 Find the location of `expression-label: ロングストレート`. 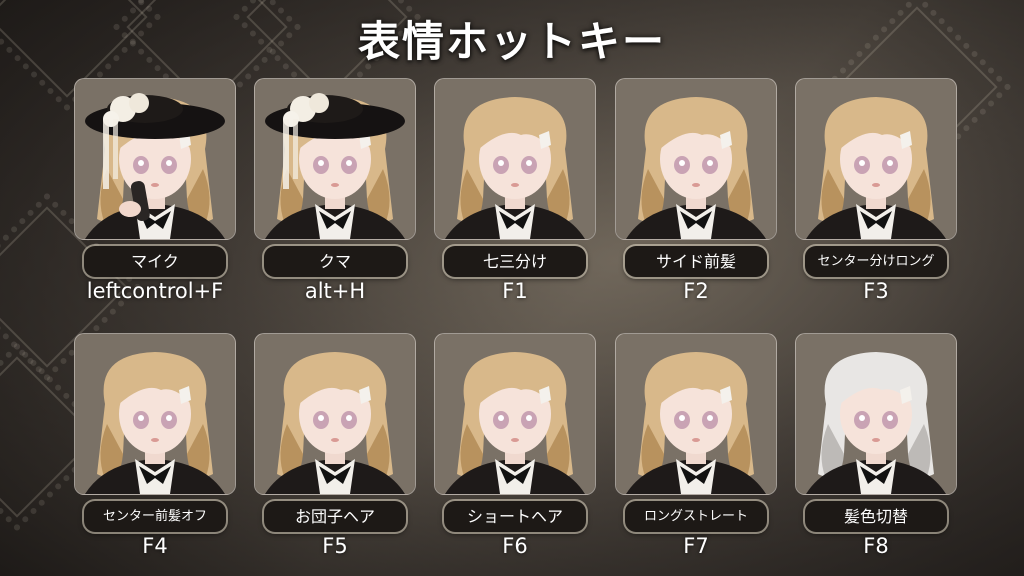

expression-label: ロングストレート is located at coordinates (696, 516).